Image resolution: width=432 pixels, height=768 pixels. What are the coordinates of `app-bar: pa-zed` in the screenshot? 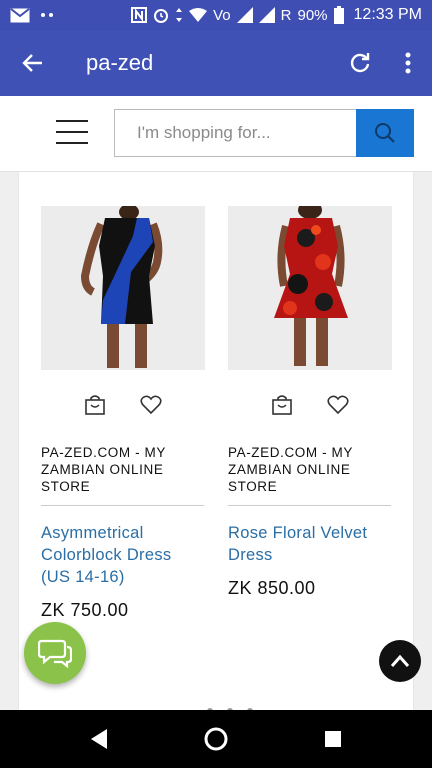 It's located at (216, 63).